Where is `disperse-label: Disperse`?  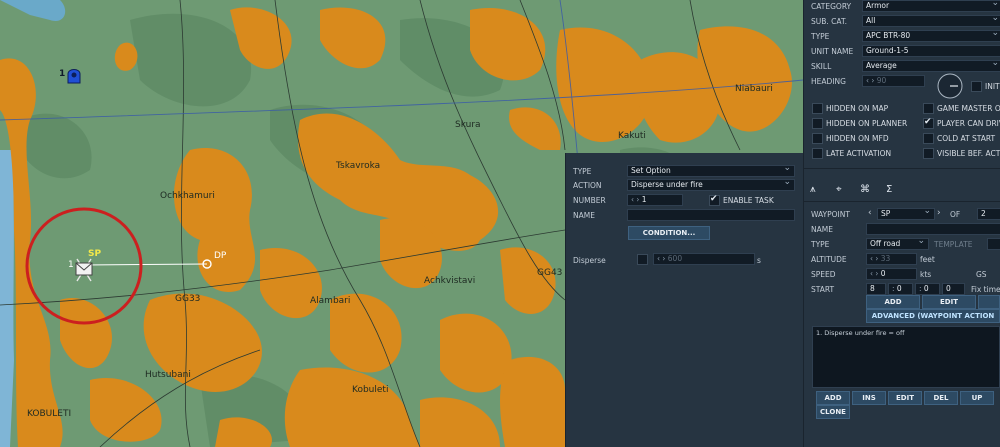 disperse-label: Disperse is located at coordinates (589, 260).